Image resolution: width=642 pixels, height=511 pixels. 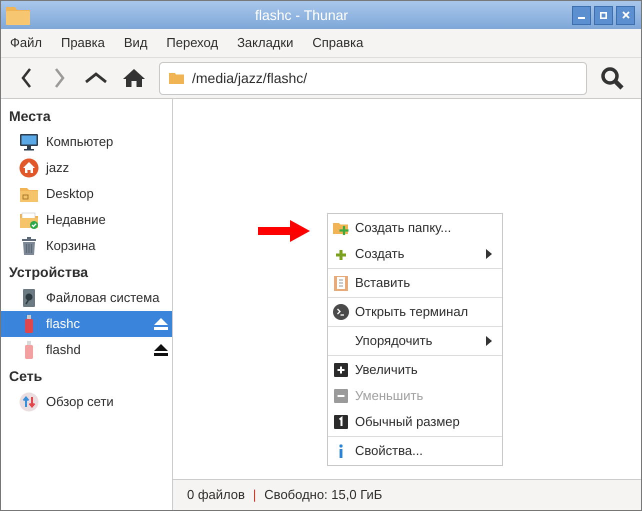 I want to click on sidebar-item: jazz, so click(x=86, y=168).